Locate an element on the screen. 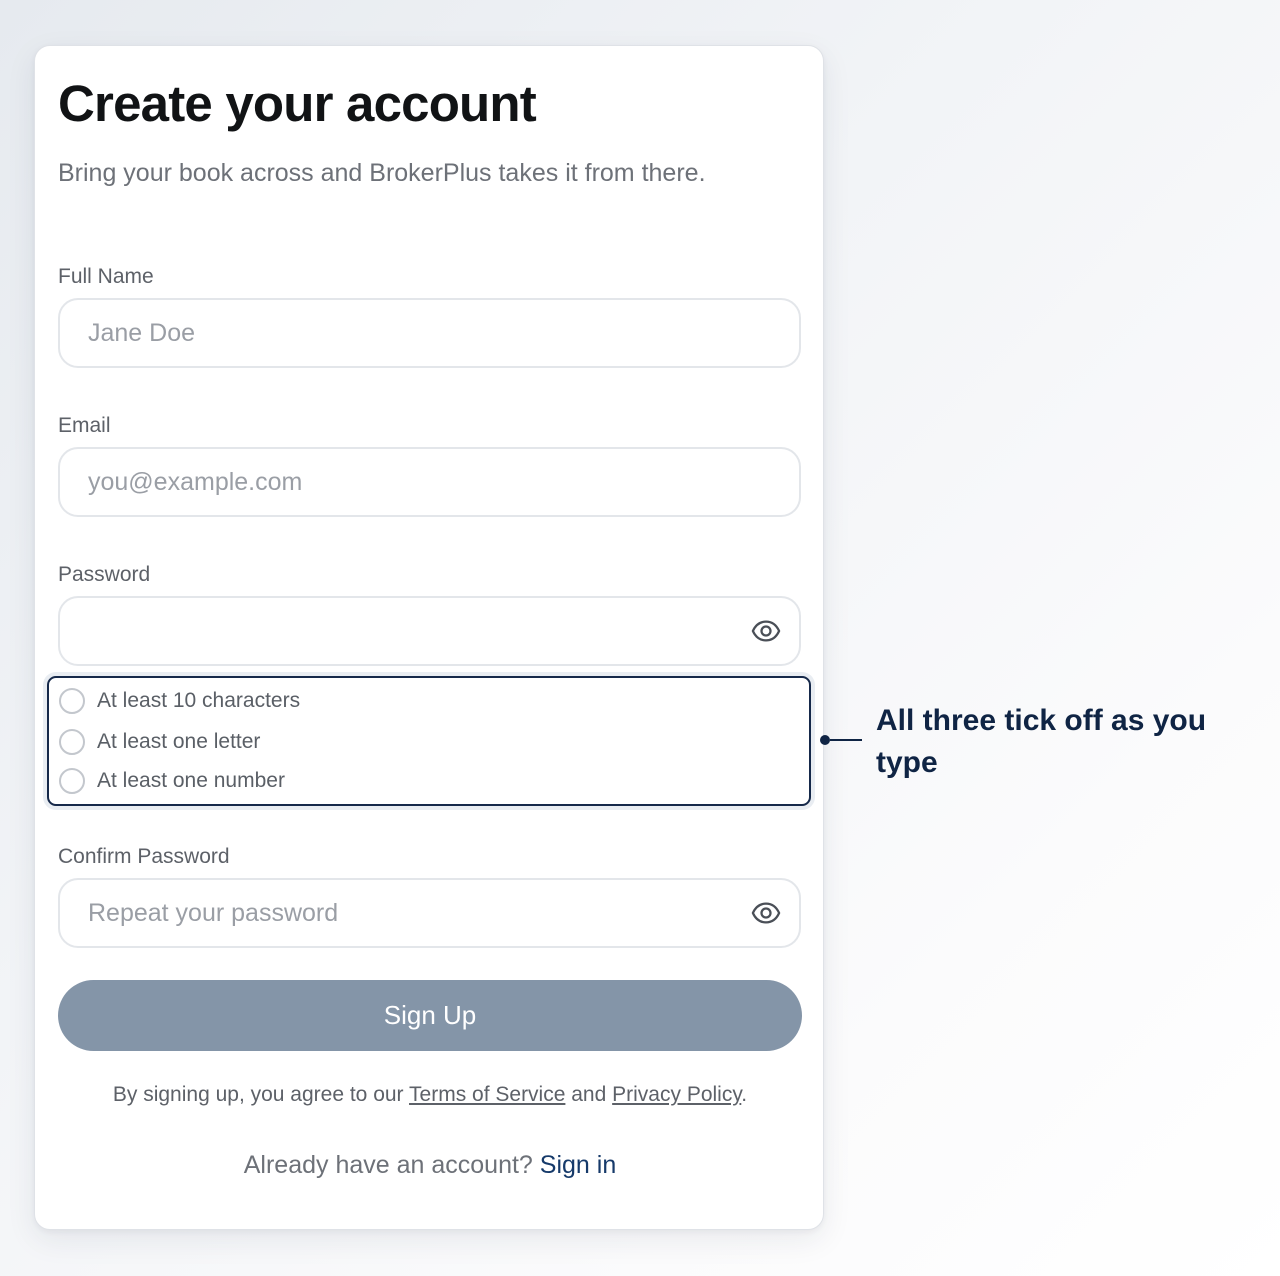 The width and height of the screenshot is (1280, 1276). requirement-label: At least one number is located at coordinates (191, 780).